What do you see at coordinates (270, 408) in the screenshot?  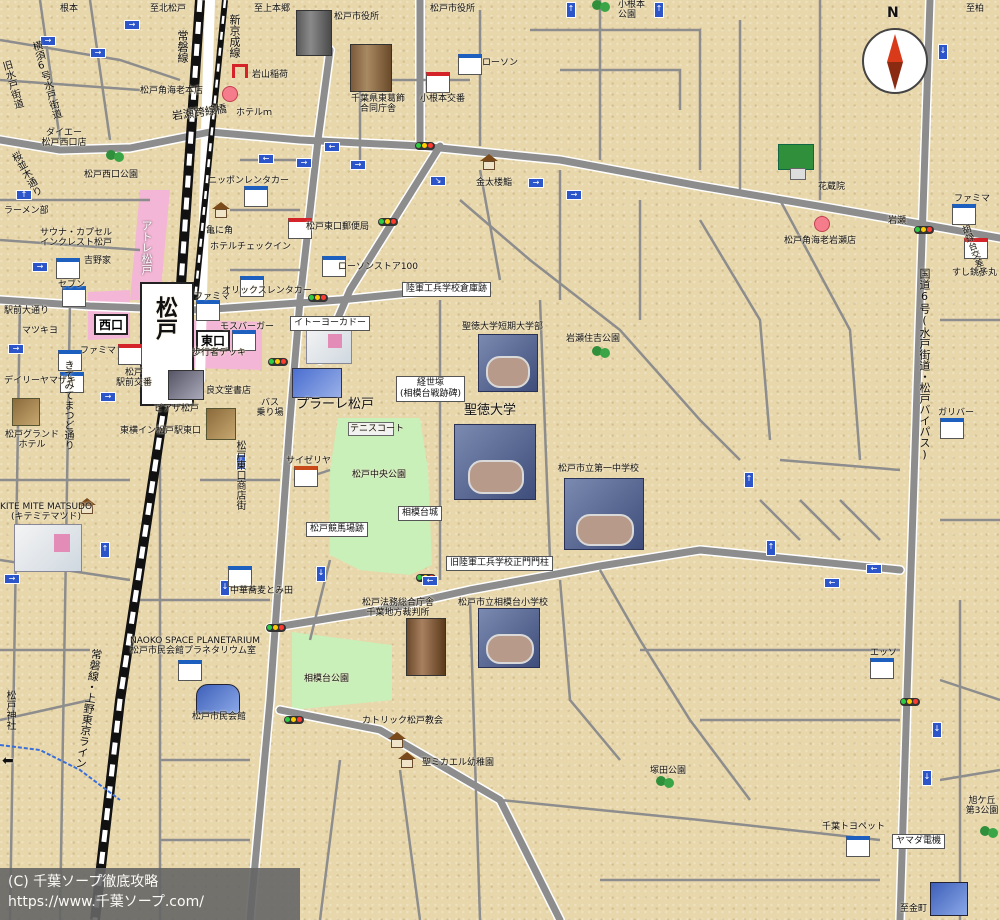 I see `label-bus-stop: バス 乗り場` at bounding box center [270, 408].